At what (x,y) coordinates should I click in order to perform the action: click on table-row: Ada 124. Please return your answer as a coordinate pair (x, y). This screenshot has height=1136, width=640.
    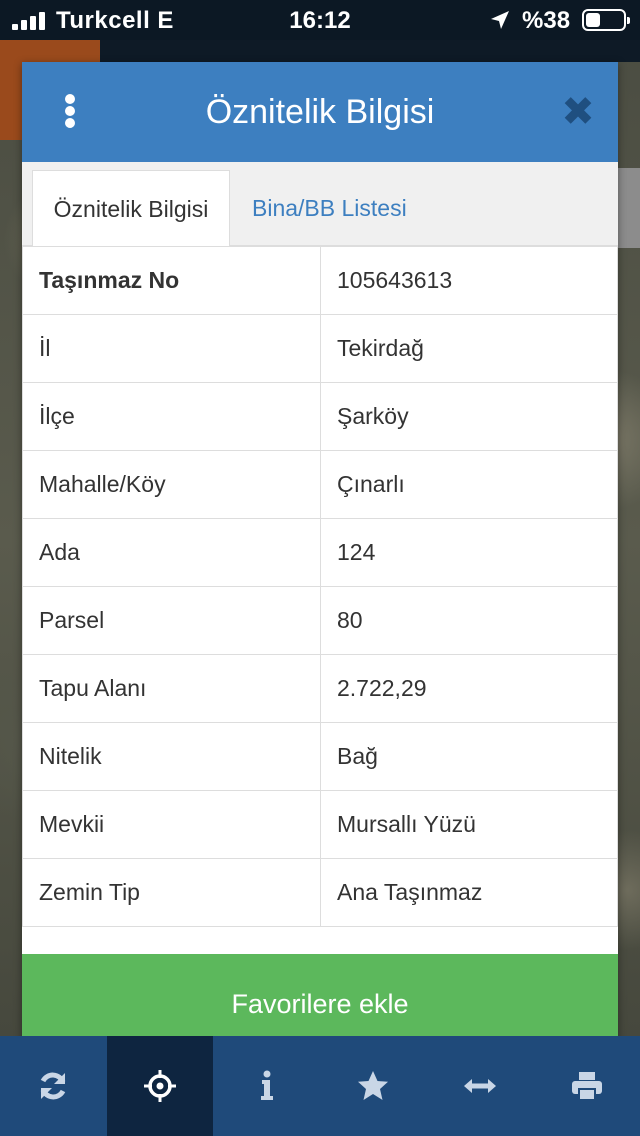
    Looking at the image, I should click on (320, 552).